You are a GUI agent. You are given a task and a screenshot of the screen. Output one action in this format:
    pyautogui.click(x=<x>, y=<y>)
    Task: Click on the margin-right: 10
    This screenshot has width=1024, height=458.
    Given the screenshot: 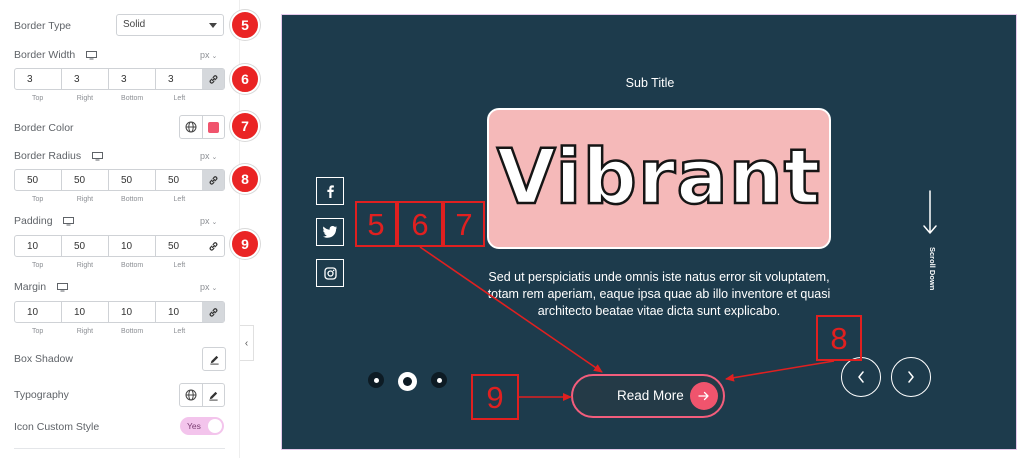 What is the action you would take?
    pyautogui.click(x=85, y=312)
    